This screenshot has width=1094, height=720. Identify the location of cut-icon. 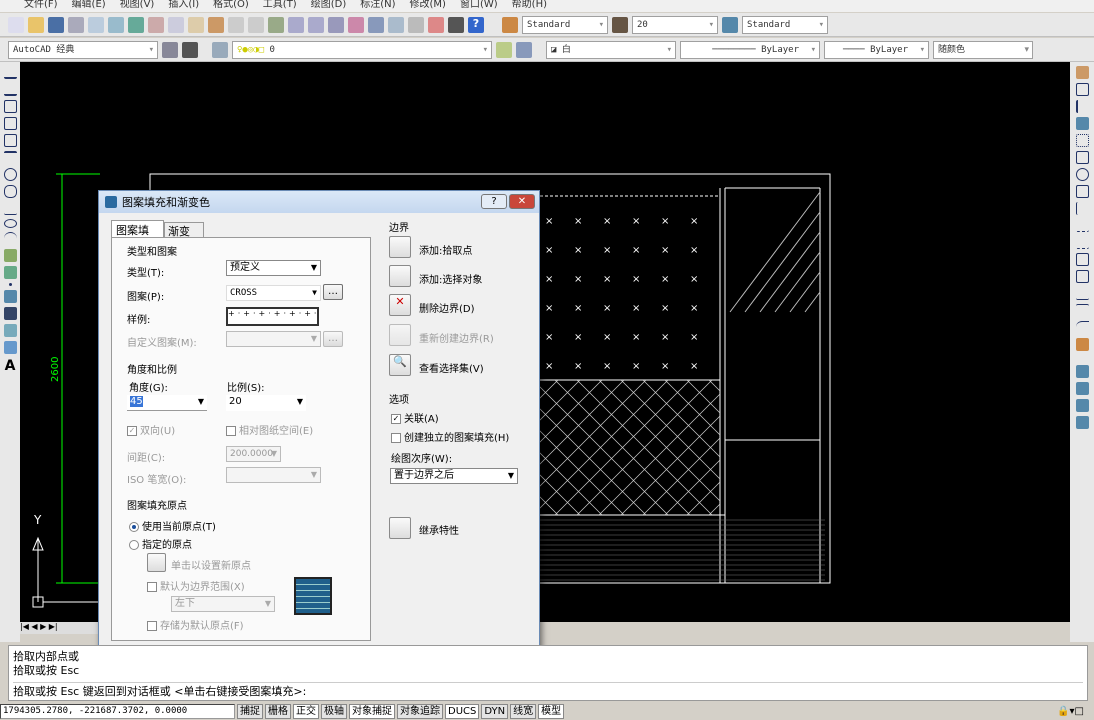
(156, 24).